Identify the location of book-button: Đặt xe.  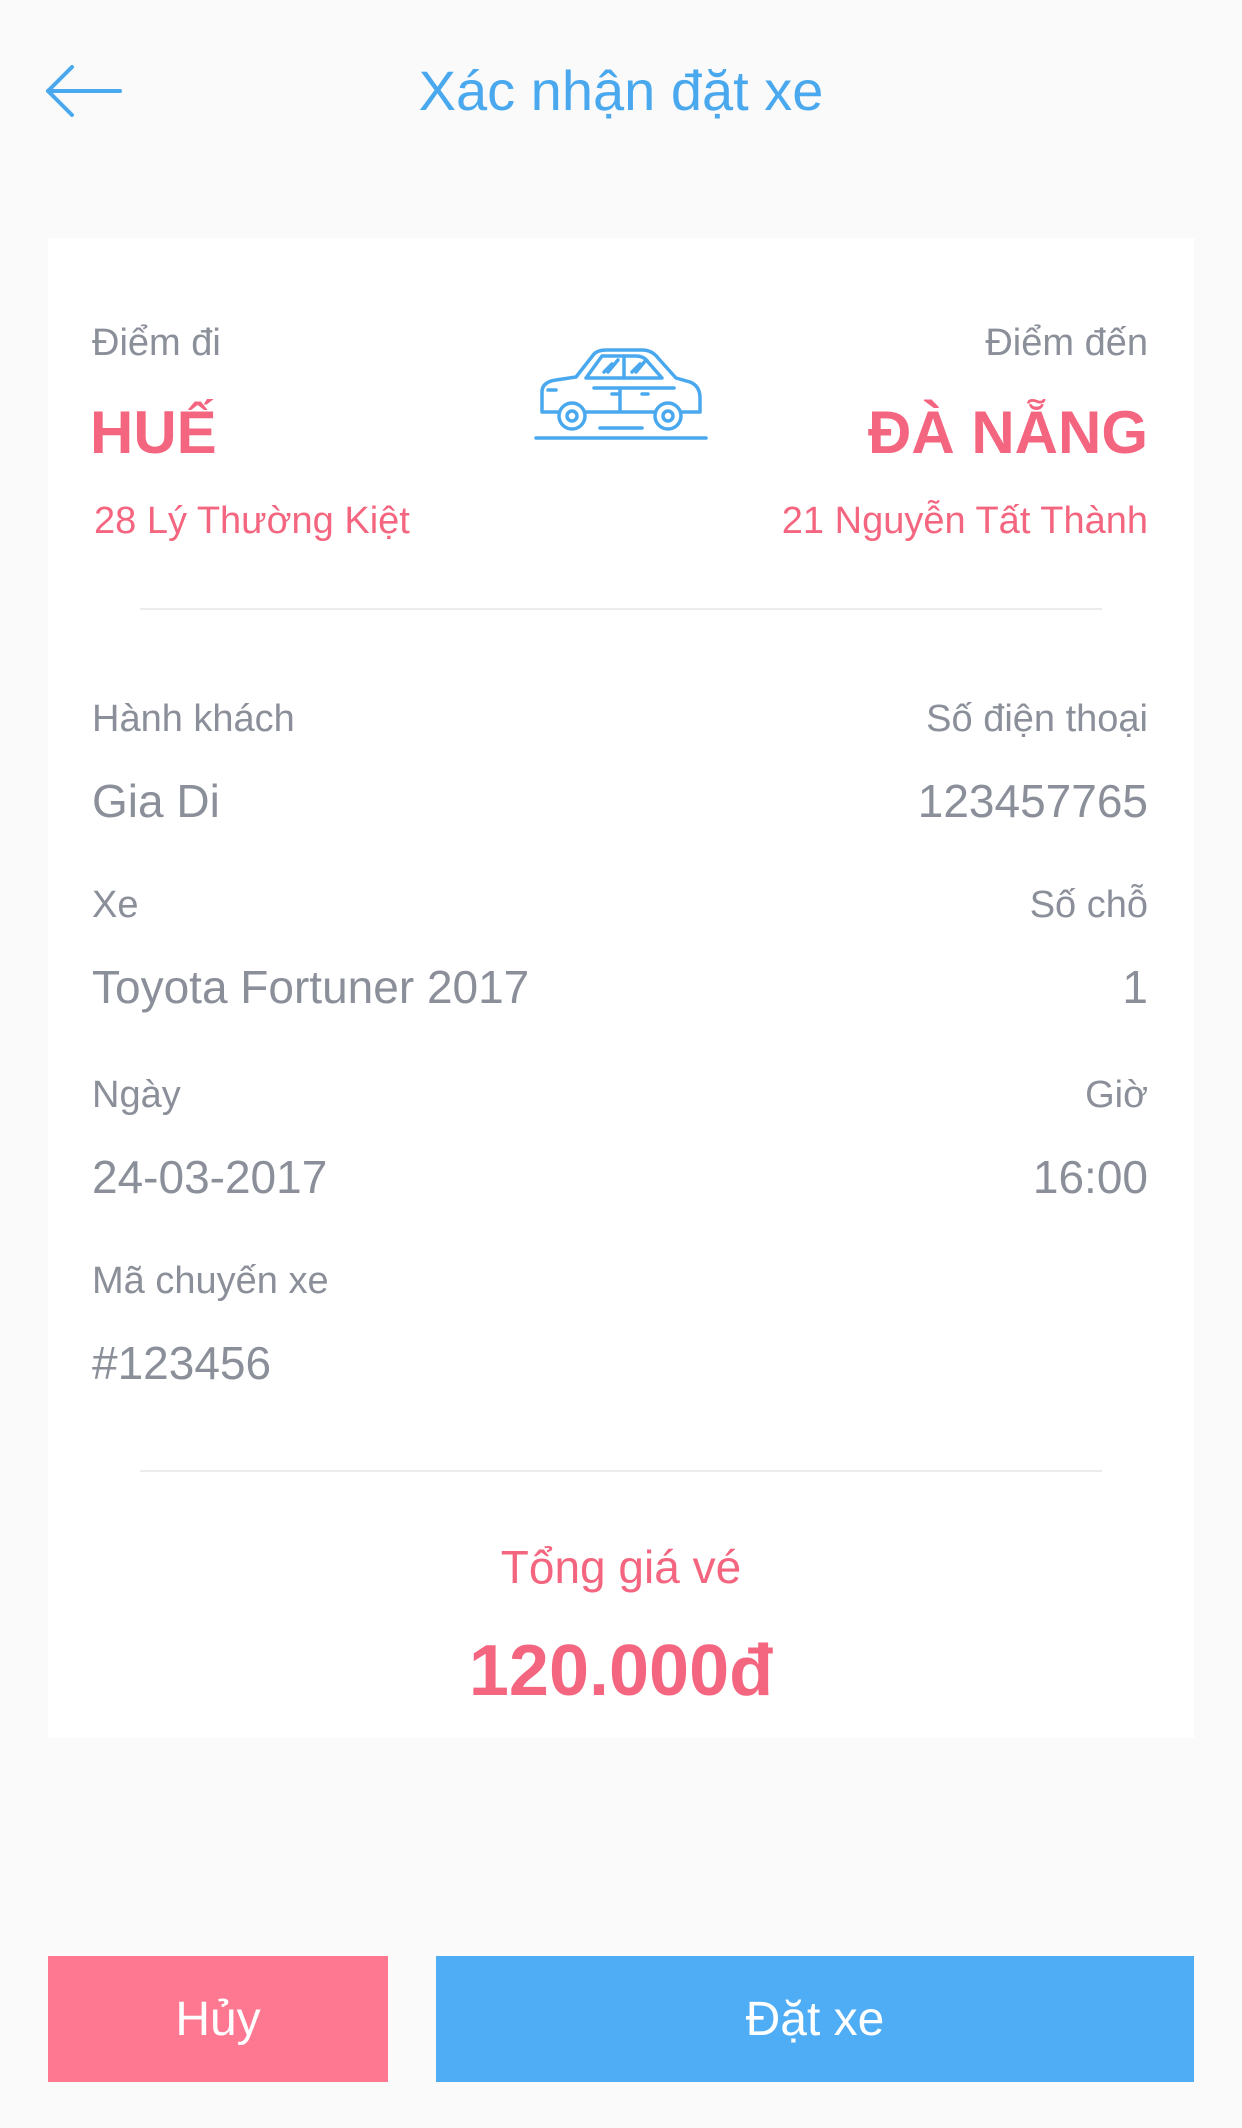
(815, 2019).